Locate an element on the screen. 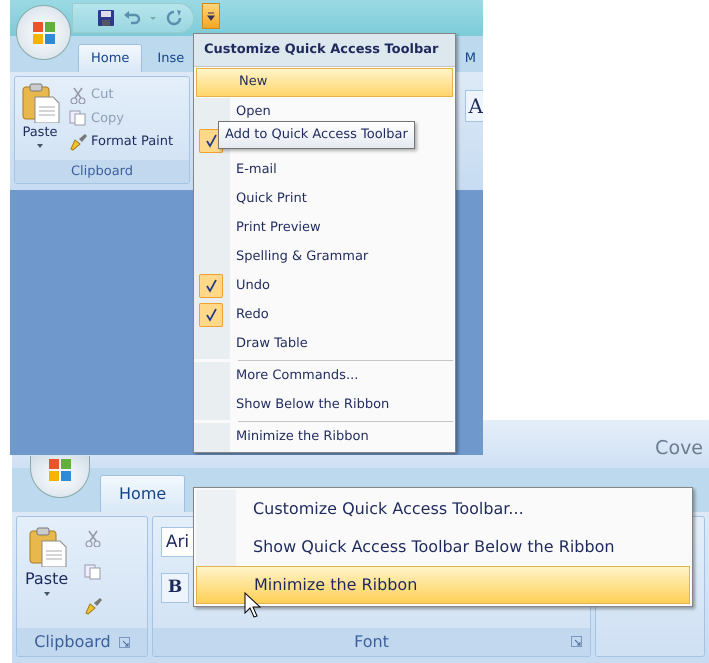  save-icon is located at coordinates (106, 18).